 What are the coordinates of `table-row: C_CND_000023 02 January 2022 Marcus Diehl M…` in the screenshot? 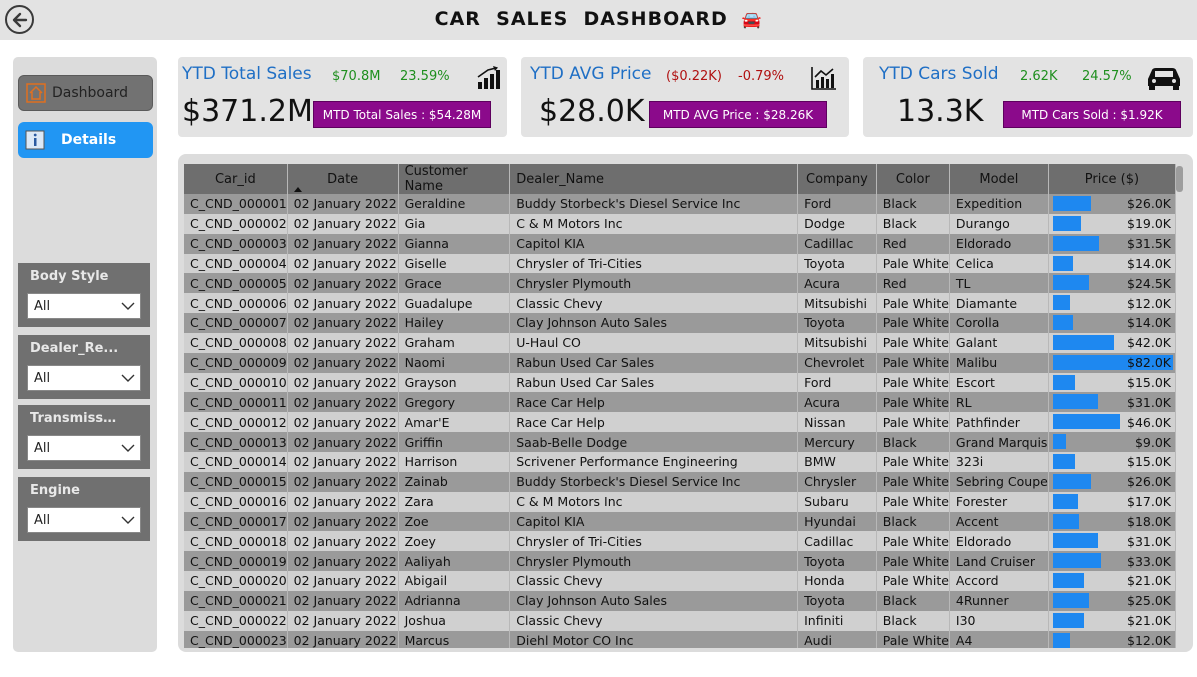 It's located at (680, 639).